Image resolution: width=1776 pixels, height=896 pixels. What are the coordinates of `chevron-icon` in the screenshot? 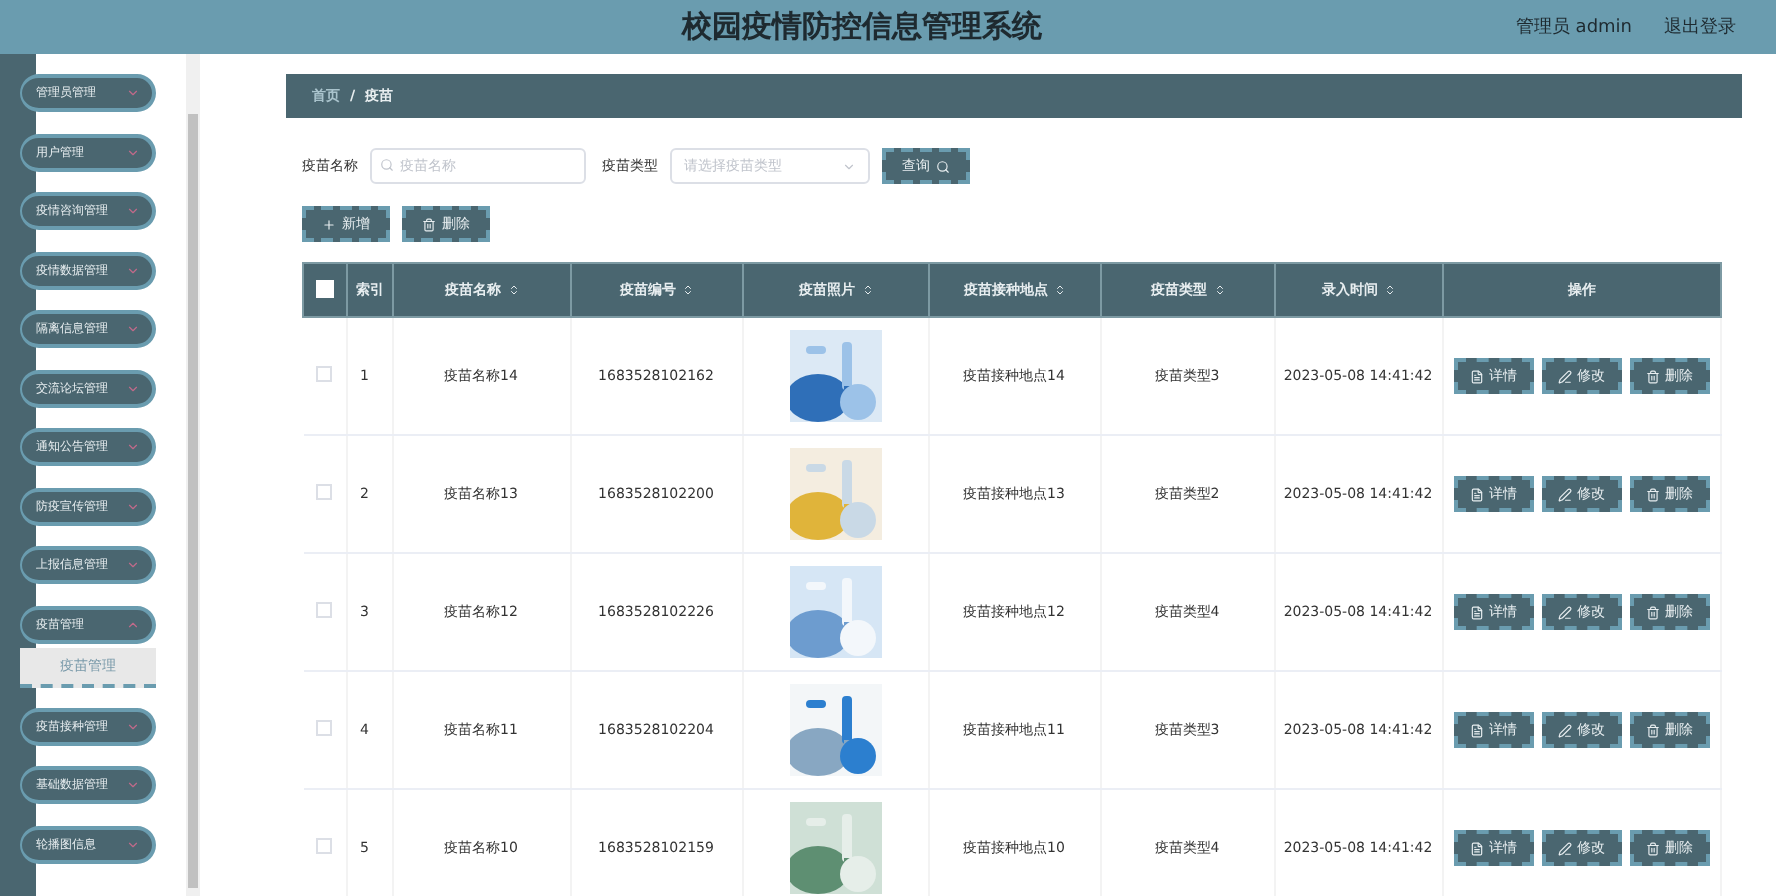 It's located at (849, 166).